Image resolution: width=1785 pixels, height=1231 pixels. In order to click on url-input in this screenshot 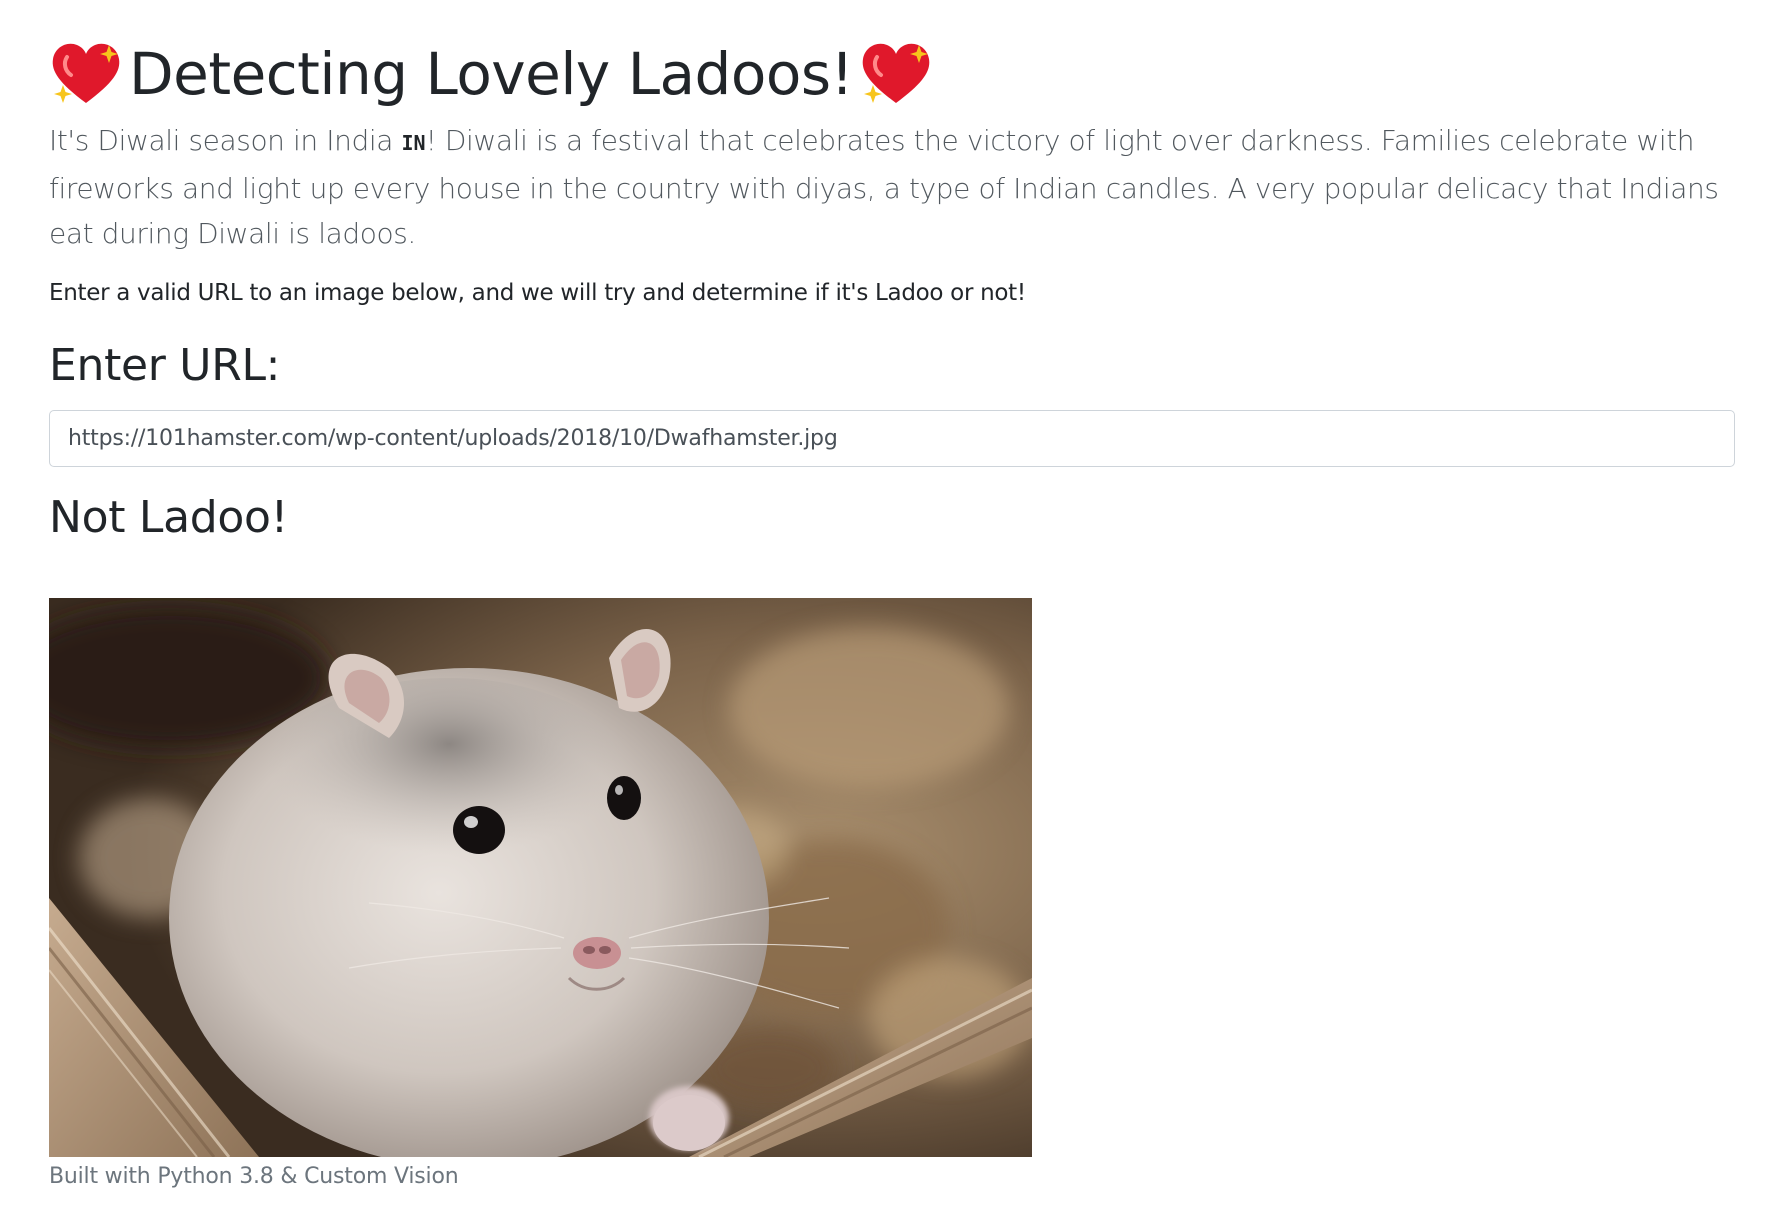, I will do `click(892, 438)`.